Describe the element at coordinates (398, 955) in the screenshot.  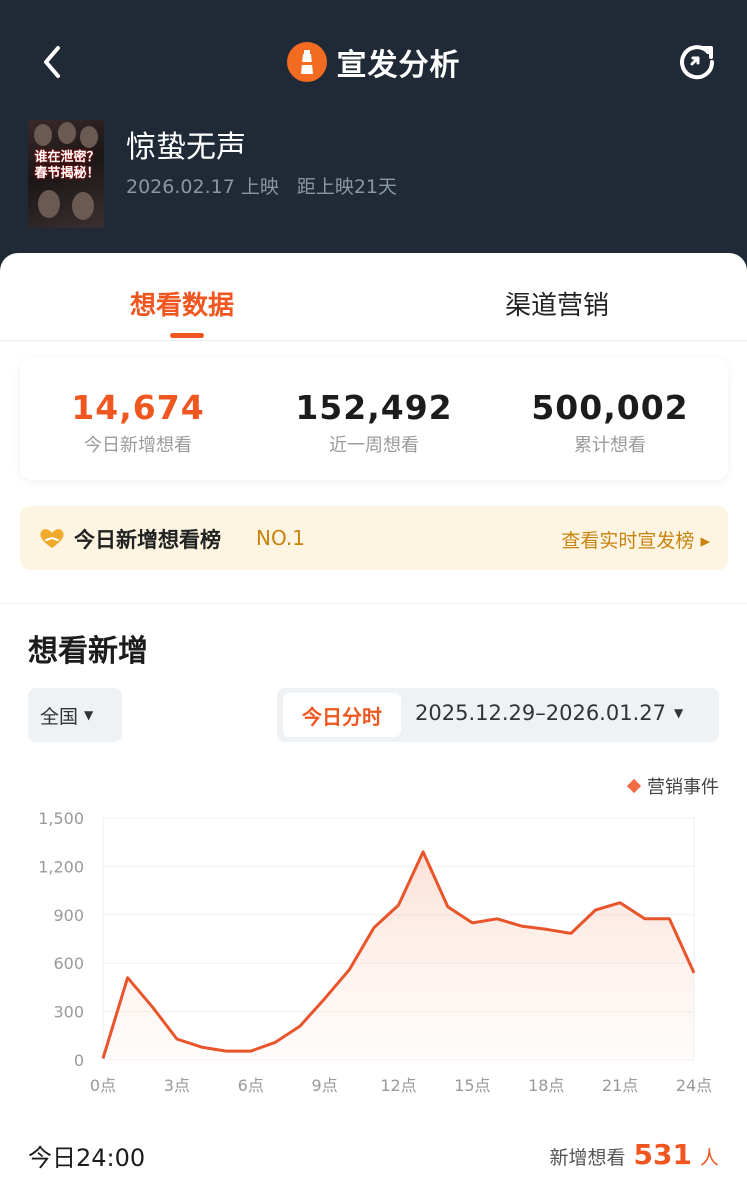
I see `chart-area` at that location.